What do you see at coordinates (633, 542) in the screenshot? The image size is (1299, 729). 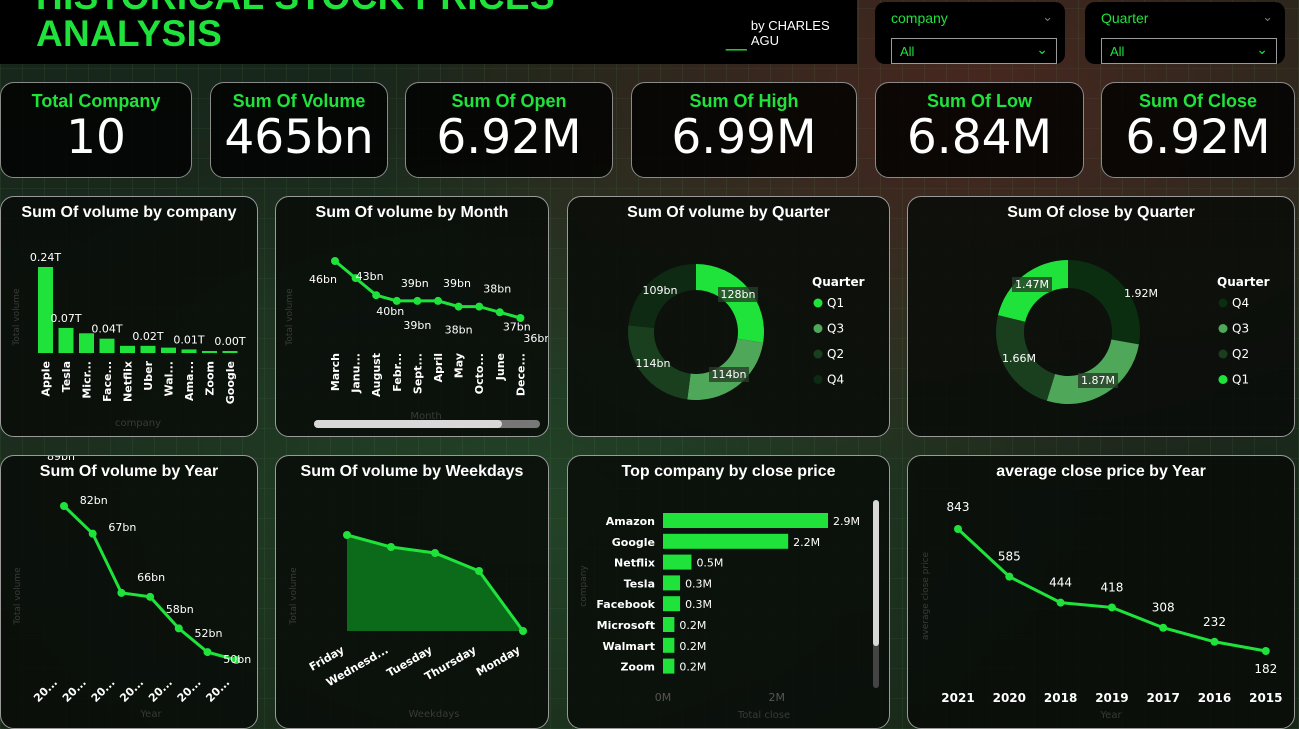 I see `tick-label: Google` at bounding box center [633, 542].